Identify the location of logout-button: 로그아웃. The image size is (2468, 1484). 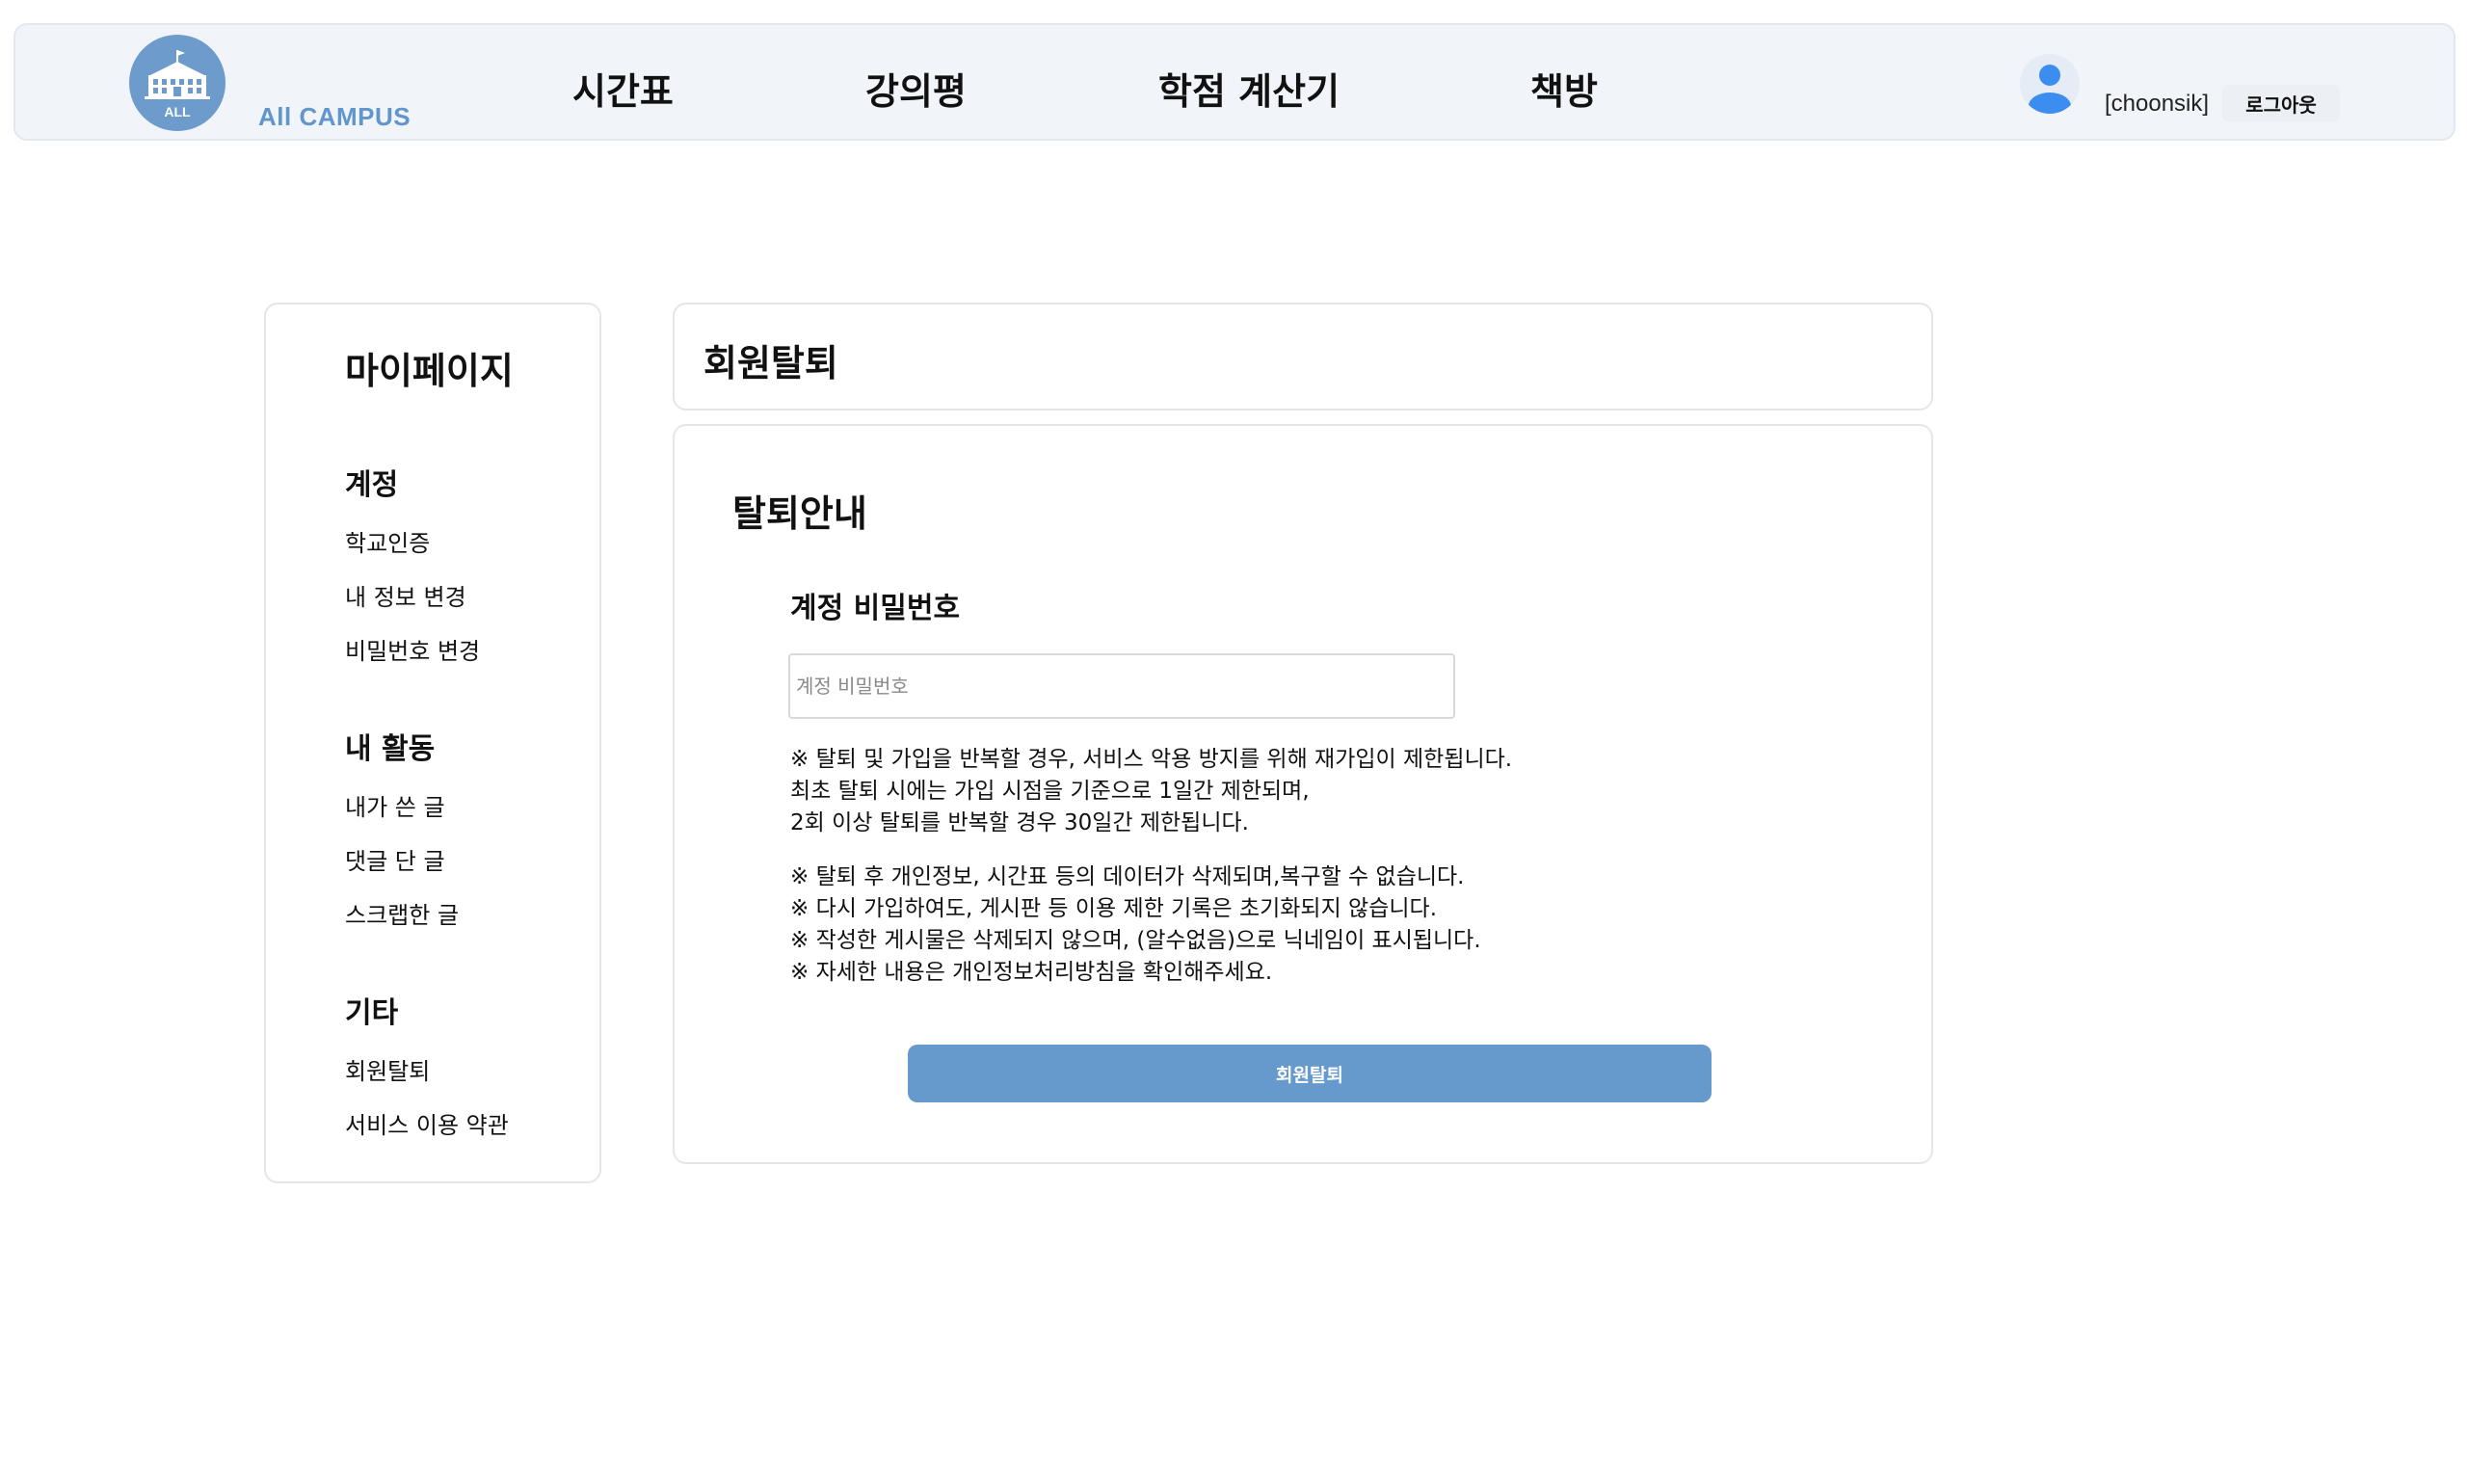
(2281, 103).